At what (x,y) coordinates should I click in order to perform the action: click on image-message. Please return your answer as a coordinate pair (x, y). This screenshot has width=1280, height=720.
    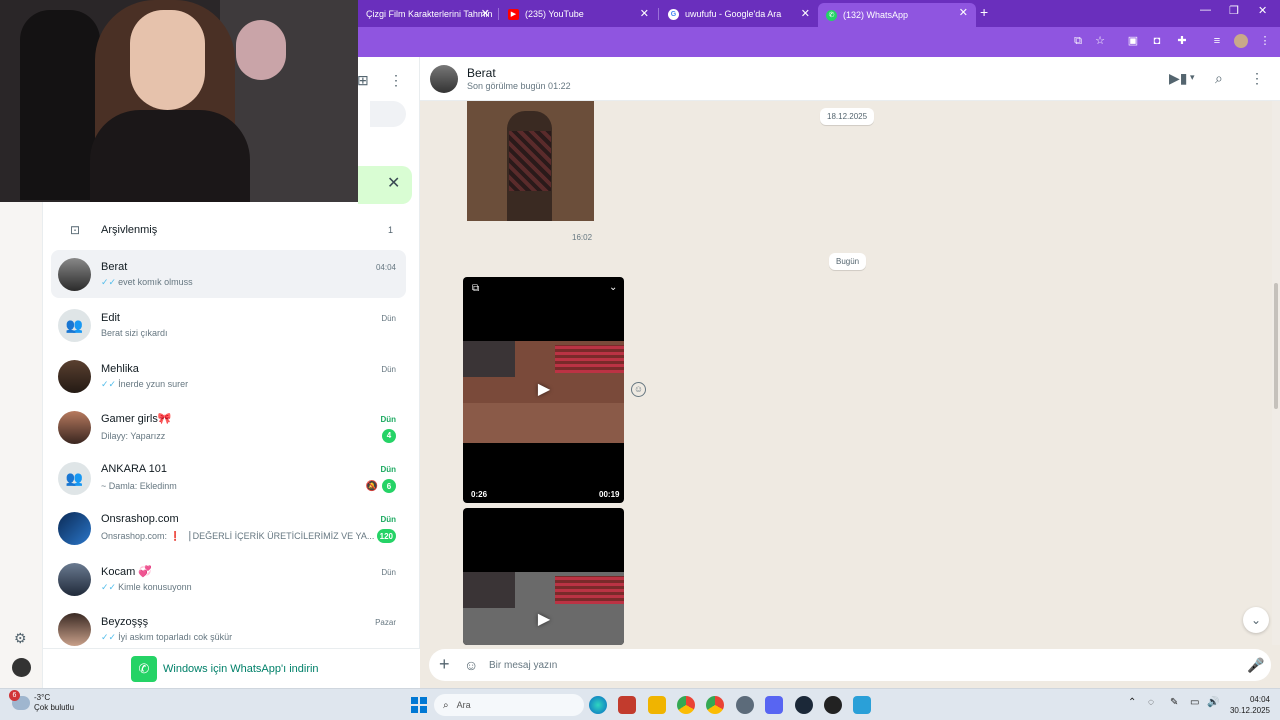
    Looking at the image, I should click on (530, 161).